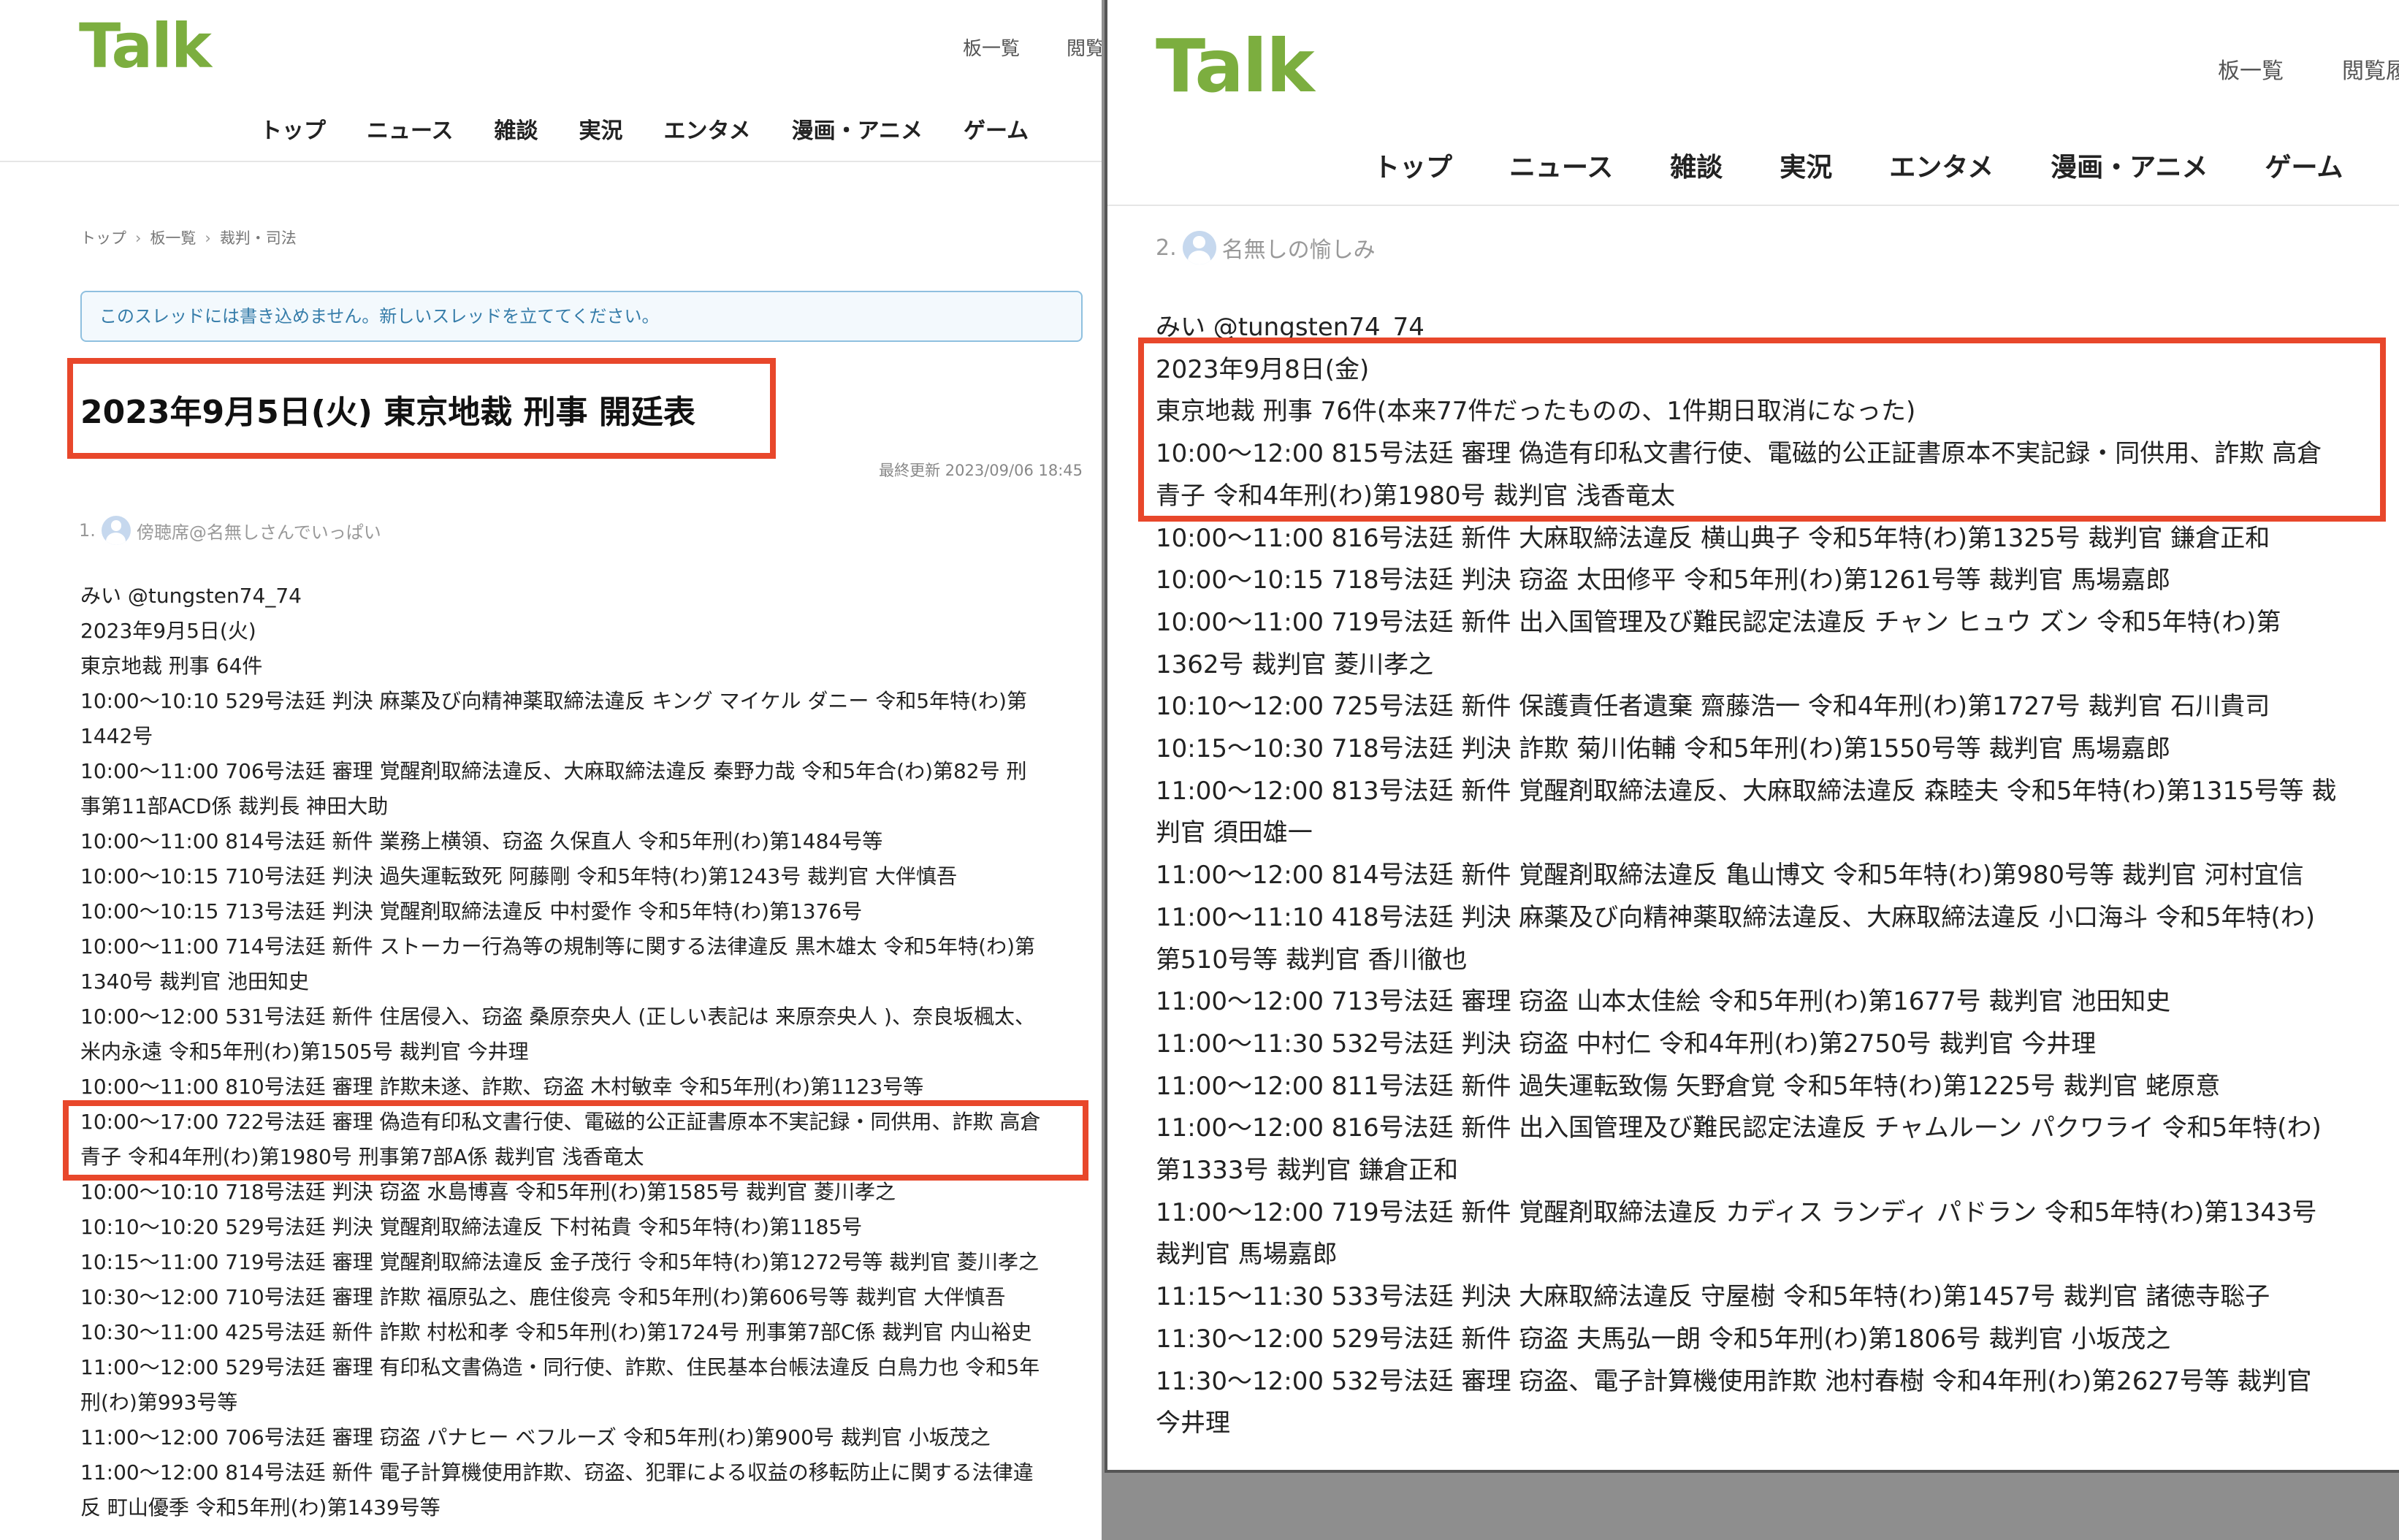 This screenshot has width=2399, height=1540. Describe the element at coordinates (258, 532) in the screenshot. I see `poster-name: 傍聴席@名無しさんでいっぱい` at that location.